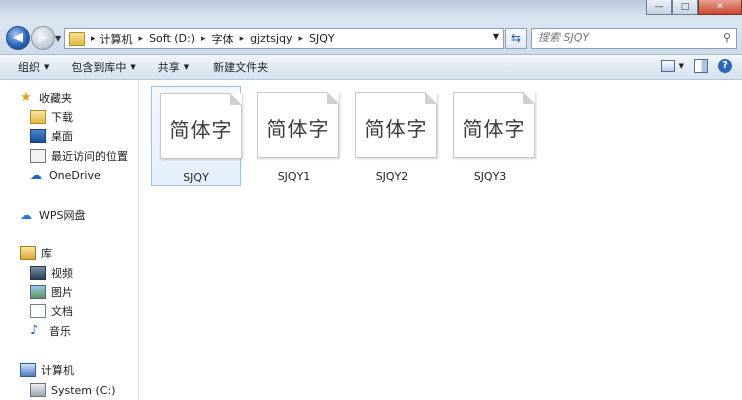  I want to click on nav-documents: 文档, so click(84, 311).